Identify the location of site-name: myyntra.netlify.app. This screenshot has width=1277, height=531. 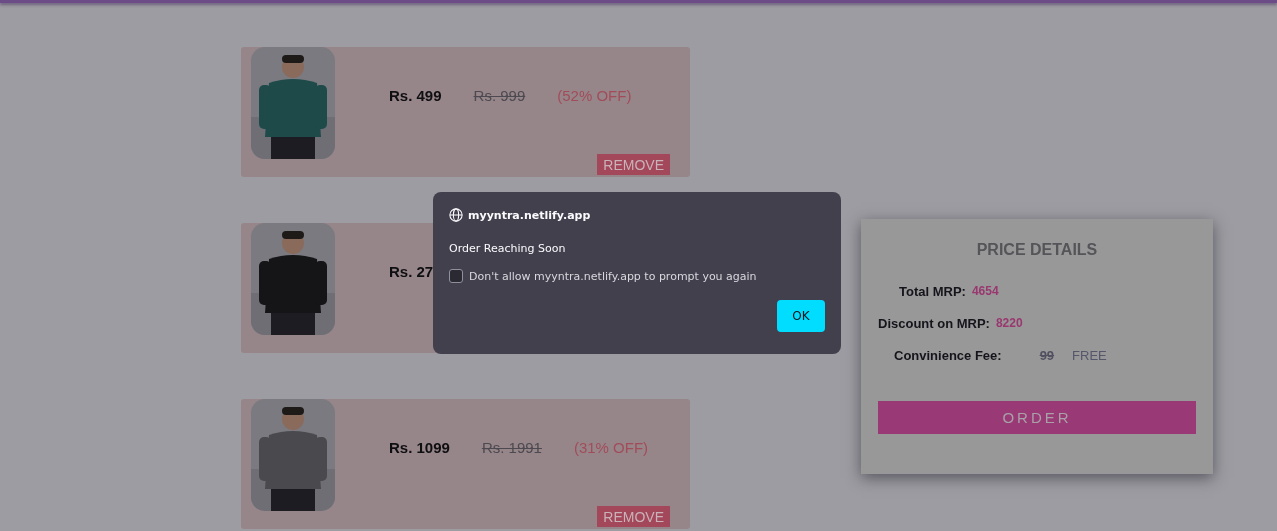
(529, 215).